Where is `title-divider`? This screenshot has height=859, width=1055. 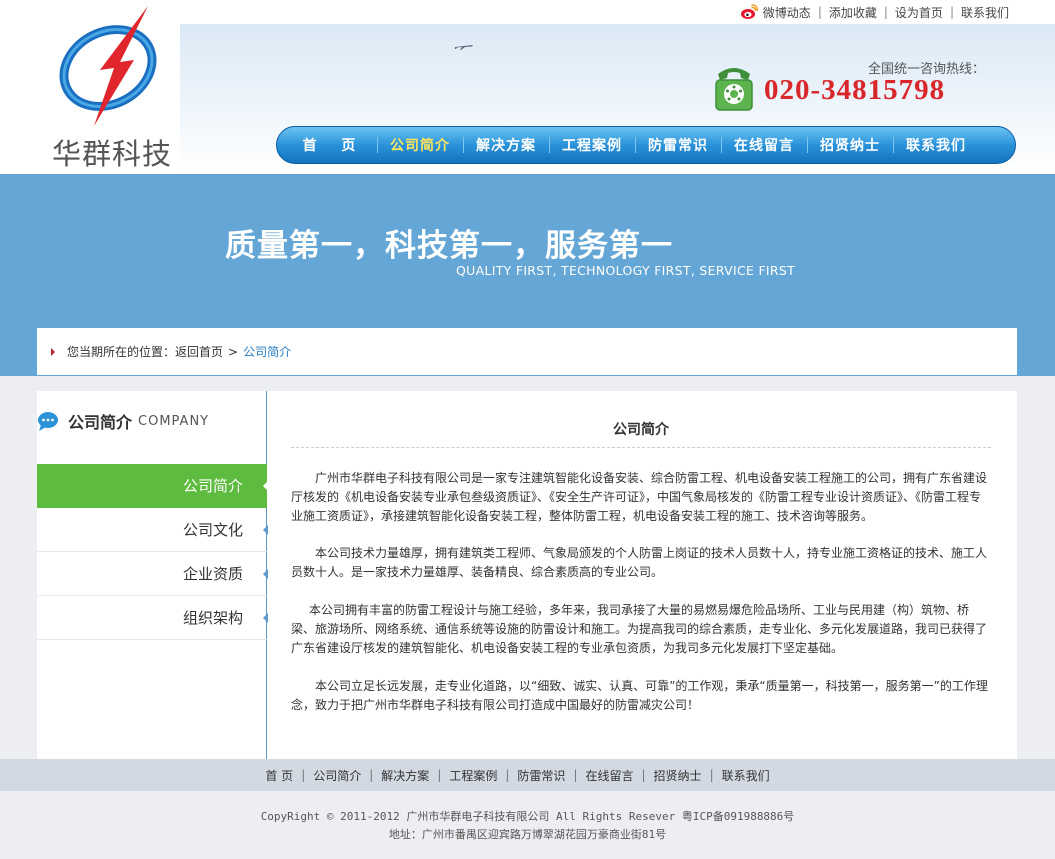 title-divider is located at coordinates (641, 447).